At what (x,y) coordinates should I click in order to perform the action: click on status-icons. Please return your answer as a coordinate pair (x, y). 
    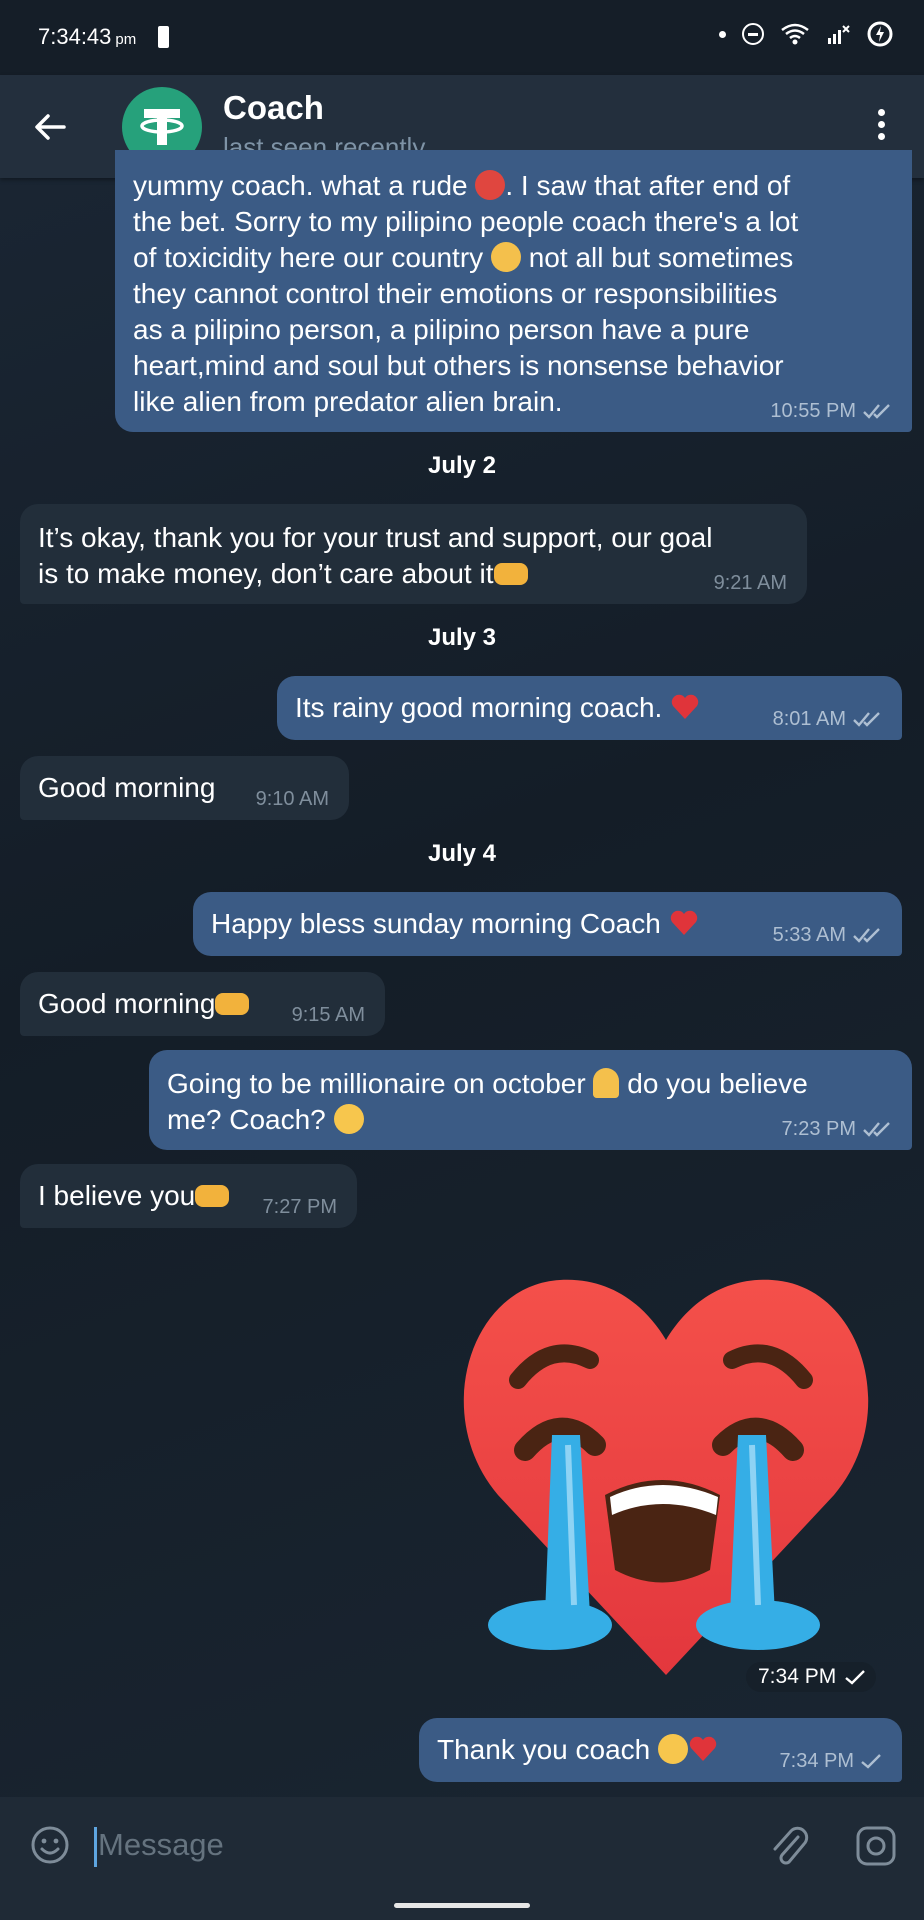
    Looking at the image, I should click on (806, 34).